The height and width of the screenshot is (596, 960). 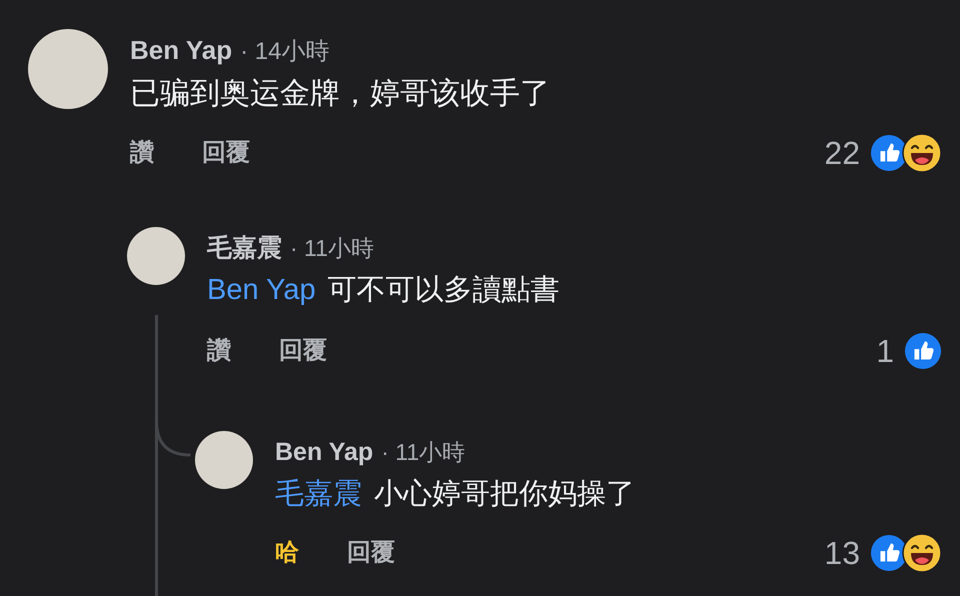 What do you see at coordinates (842, 553) in the screenshot?
I see `reaction-count: 13` at bounding box center [842, 553].